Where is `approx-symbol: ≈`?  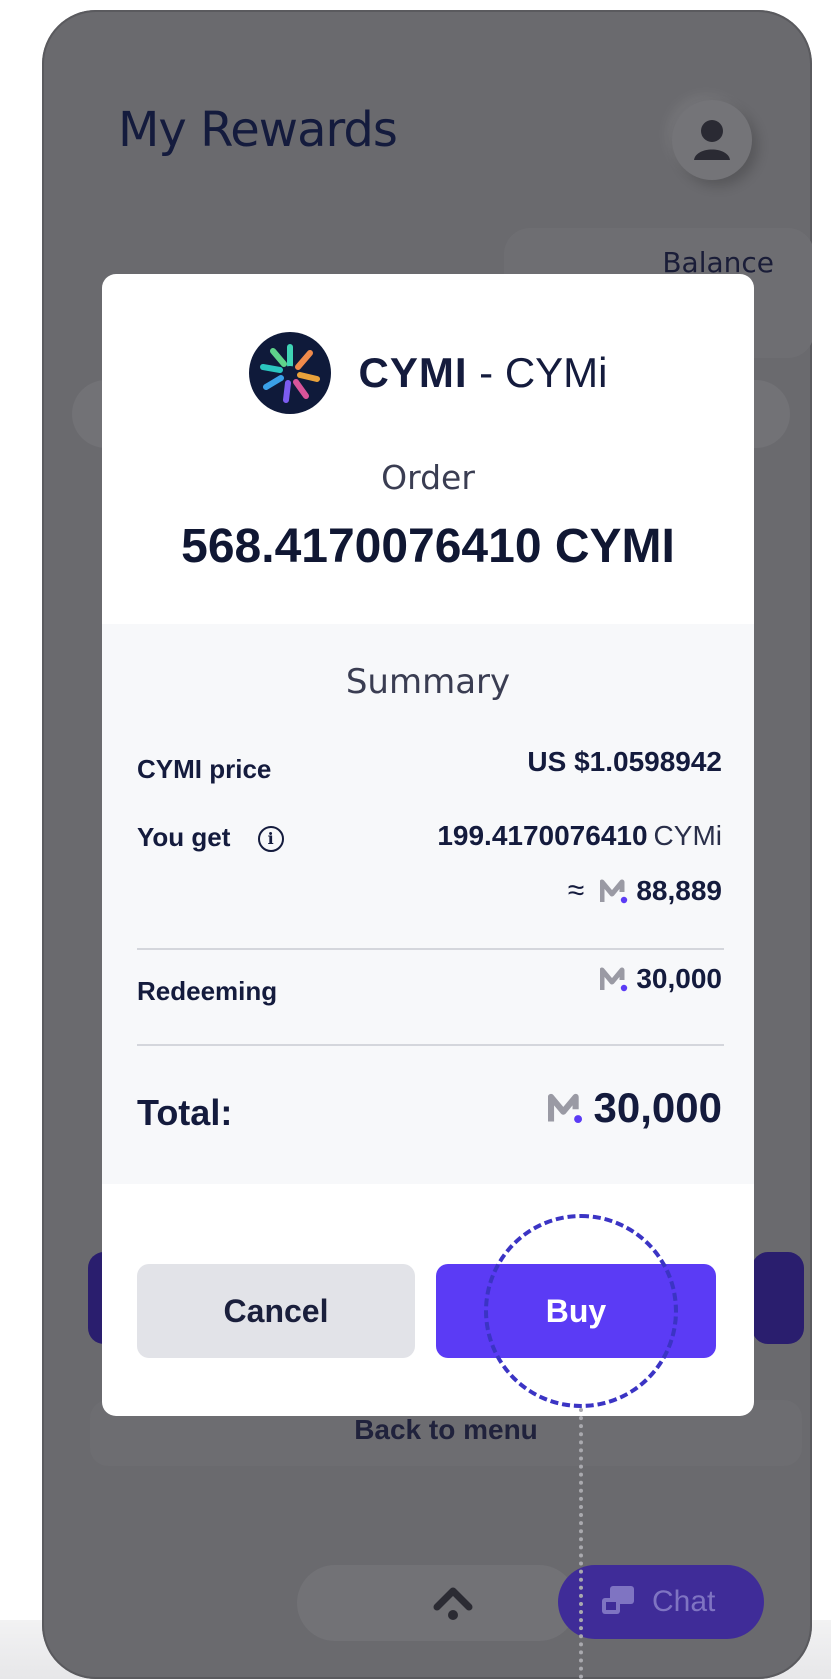
approx-symbol: ≈ is located at coordinates (576, 890).